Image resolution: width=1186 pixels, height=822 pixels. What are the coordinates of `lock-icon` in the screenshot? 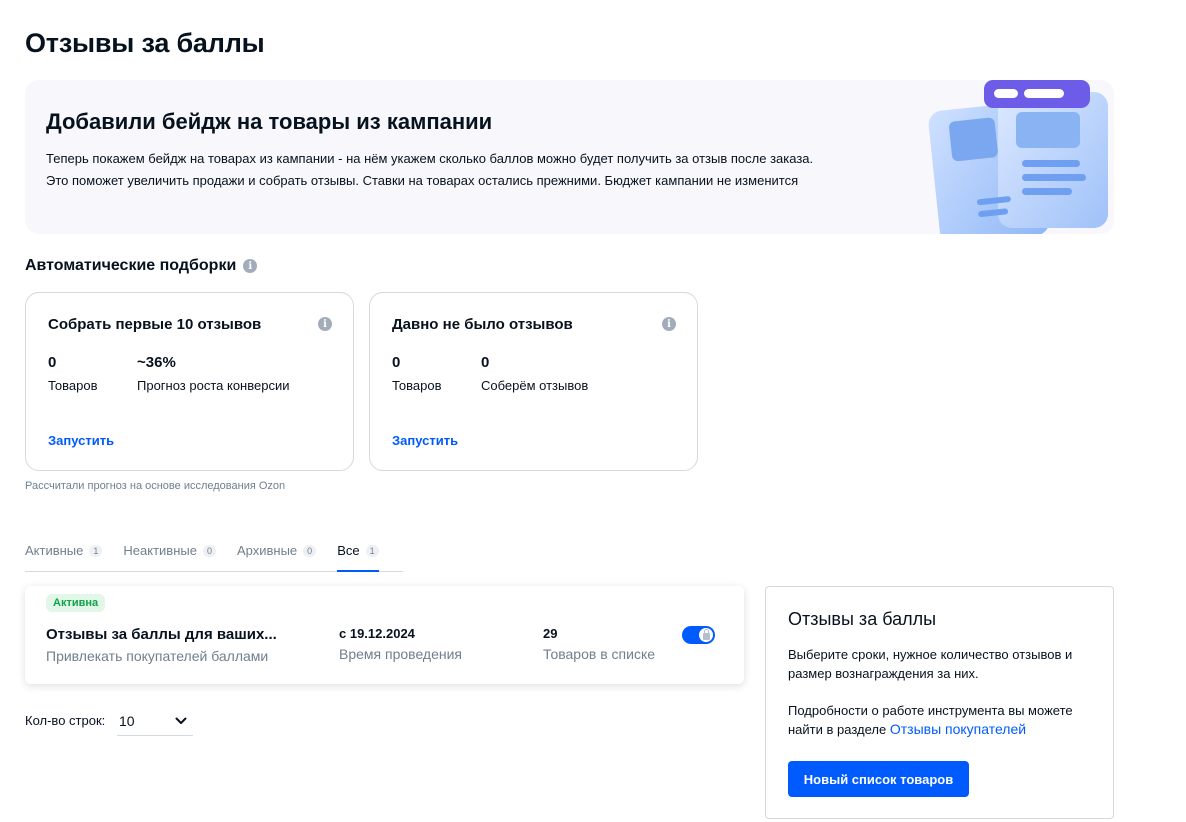 It's located at (706, 634).